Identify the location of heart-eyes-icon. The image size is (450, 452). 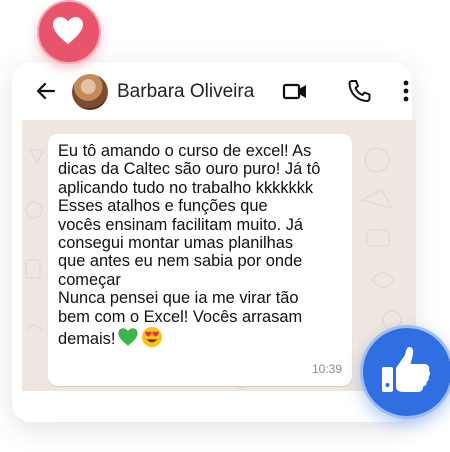
(152, 337).